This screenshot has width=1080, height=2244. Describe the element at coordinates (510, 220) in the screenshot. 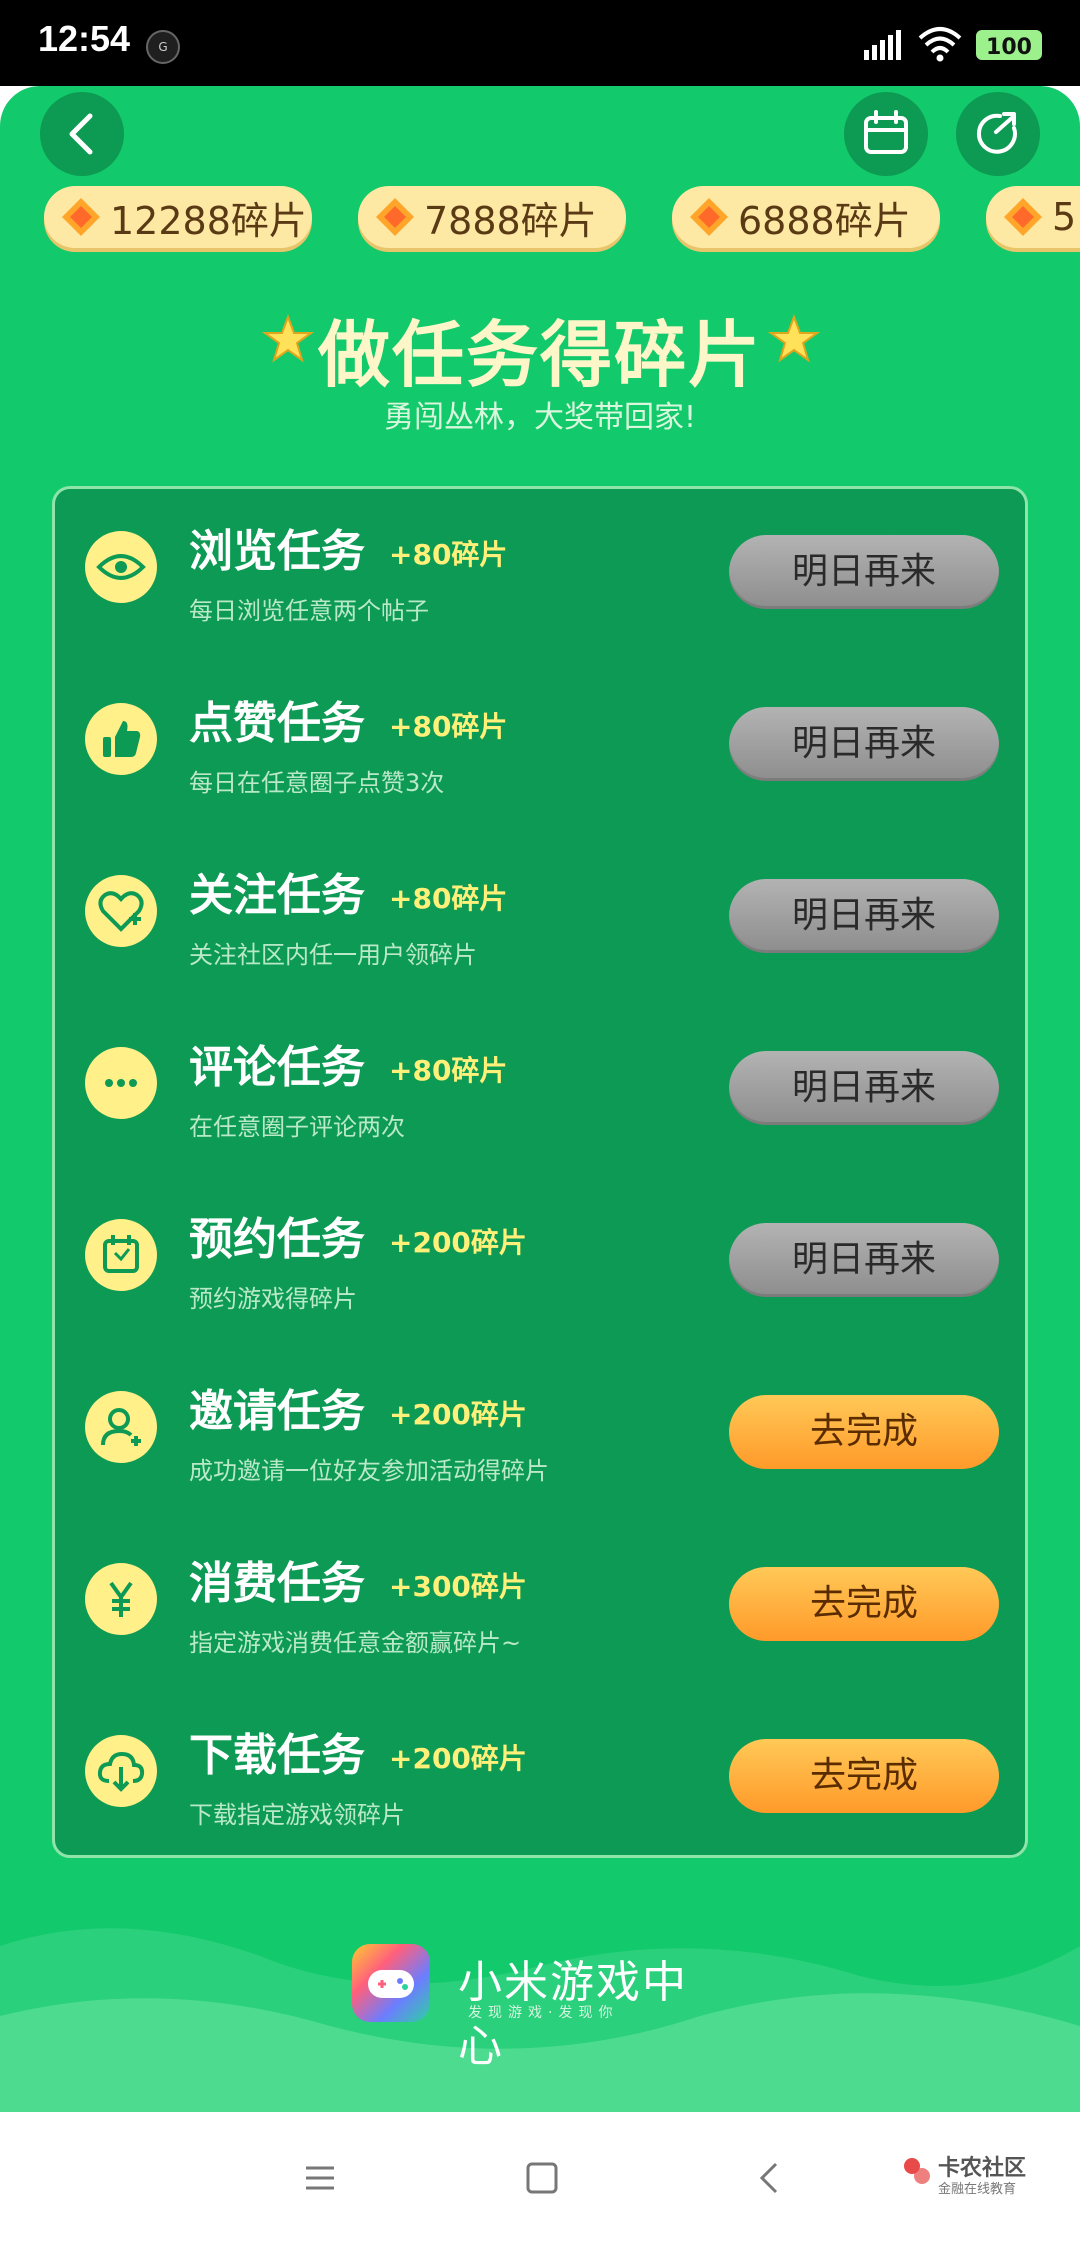

I see `fragment-chip-label: 7888碎片` at that location.